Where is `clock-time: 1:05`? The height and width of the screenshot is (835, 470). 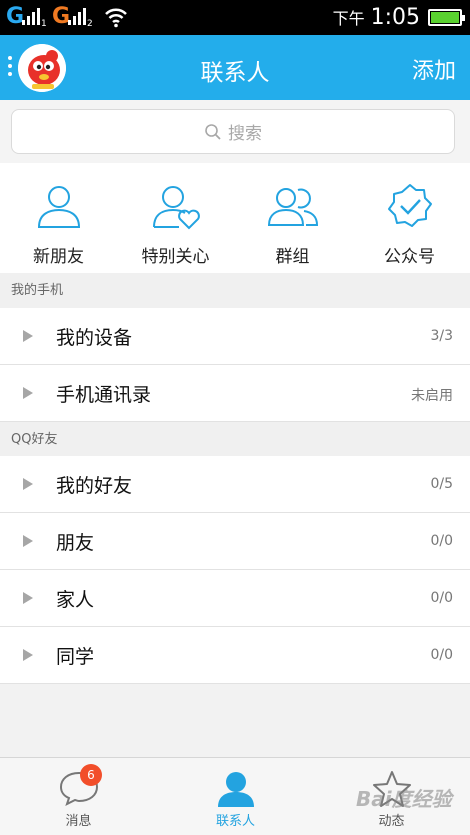
clock-time: 1:05 is located at coordinates (395, 17).